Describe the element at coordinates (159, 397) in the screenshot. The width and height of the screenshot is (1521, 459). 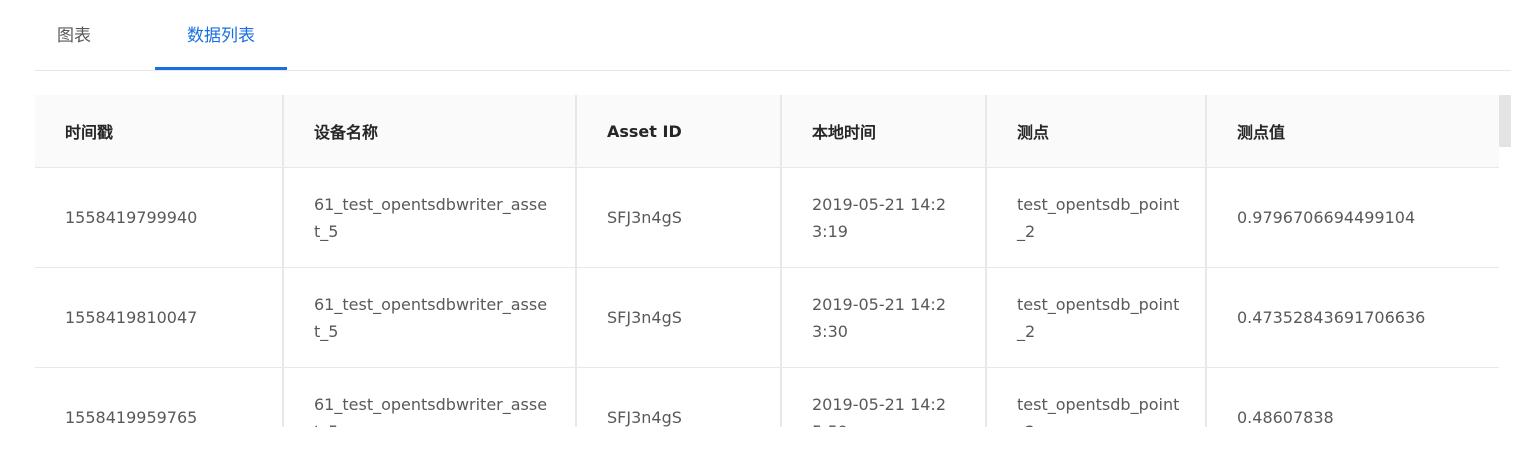
I see `cell-timestamp: 1558419959765` at that location.